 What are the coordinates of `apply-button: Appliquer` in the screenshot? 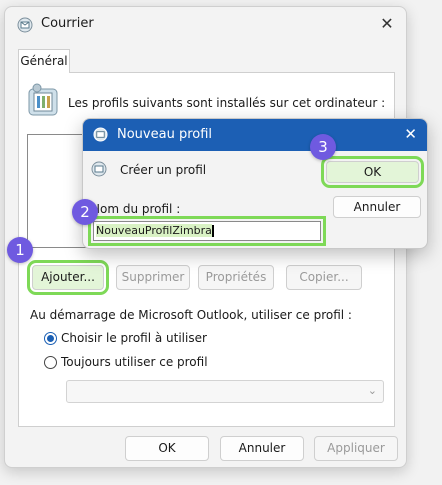 It's located at (356, 448).